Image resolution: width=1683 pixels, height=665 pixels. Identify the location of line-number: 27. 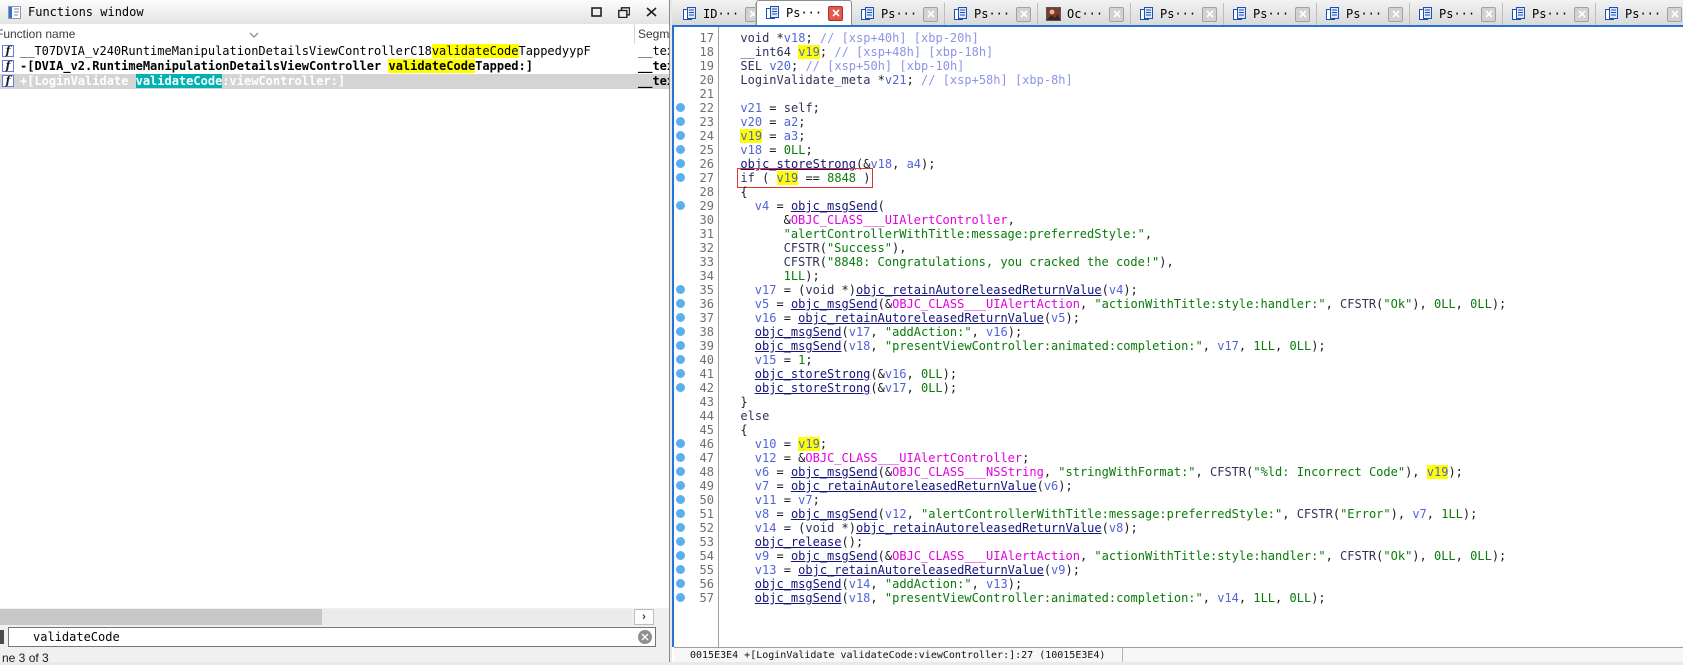
(706, 178).